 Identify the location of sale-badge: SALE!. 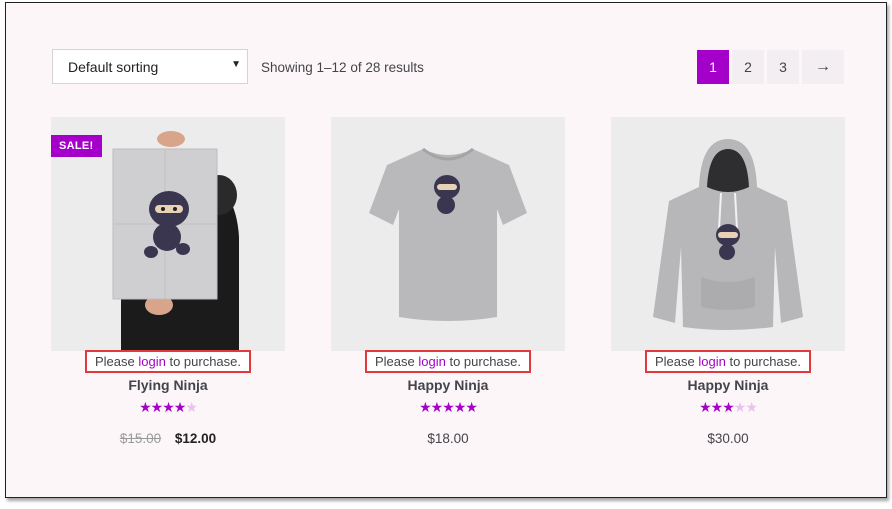
(76, 146).